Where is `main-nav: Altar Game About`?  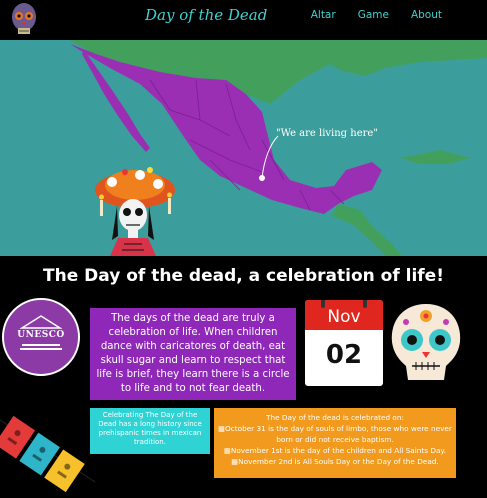 main-nav: Altar Game About is located at coordinates (376, 15).